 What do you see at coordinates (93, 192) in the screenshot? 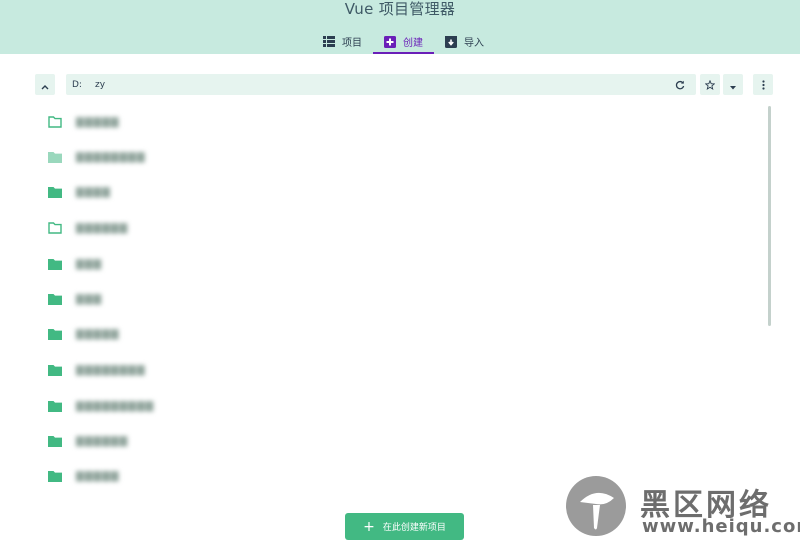
I see `folder-name: ▇▇▇▇` at bounding box center [93, 192].